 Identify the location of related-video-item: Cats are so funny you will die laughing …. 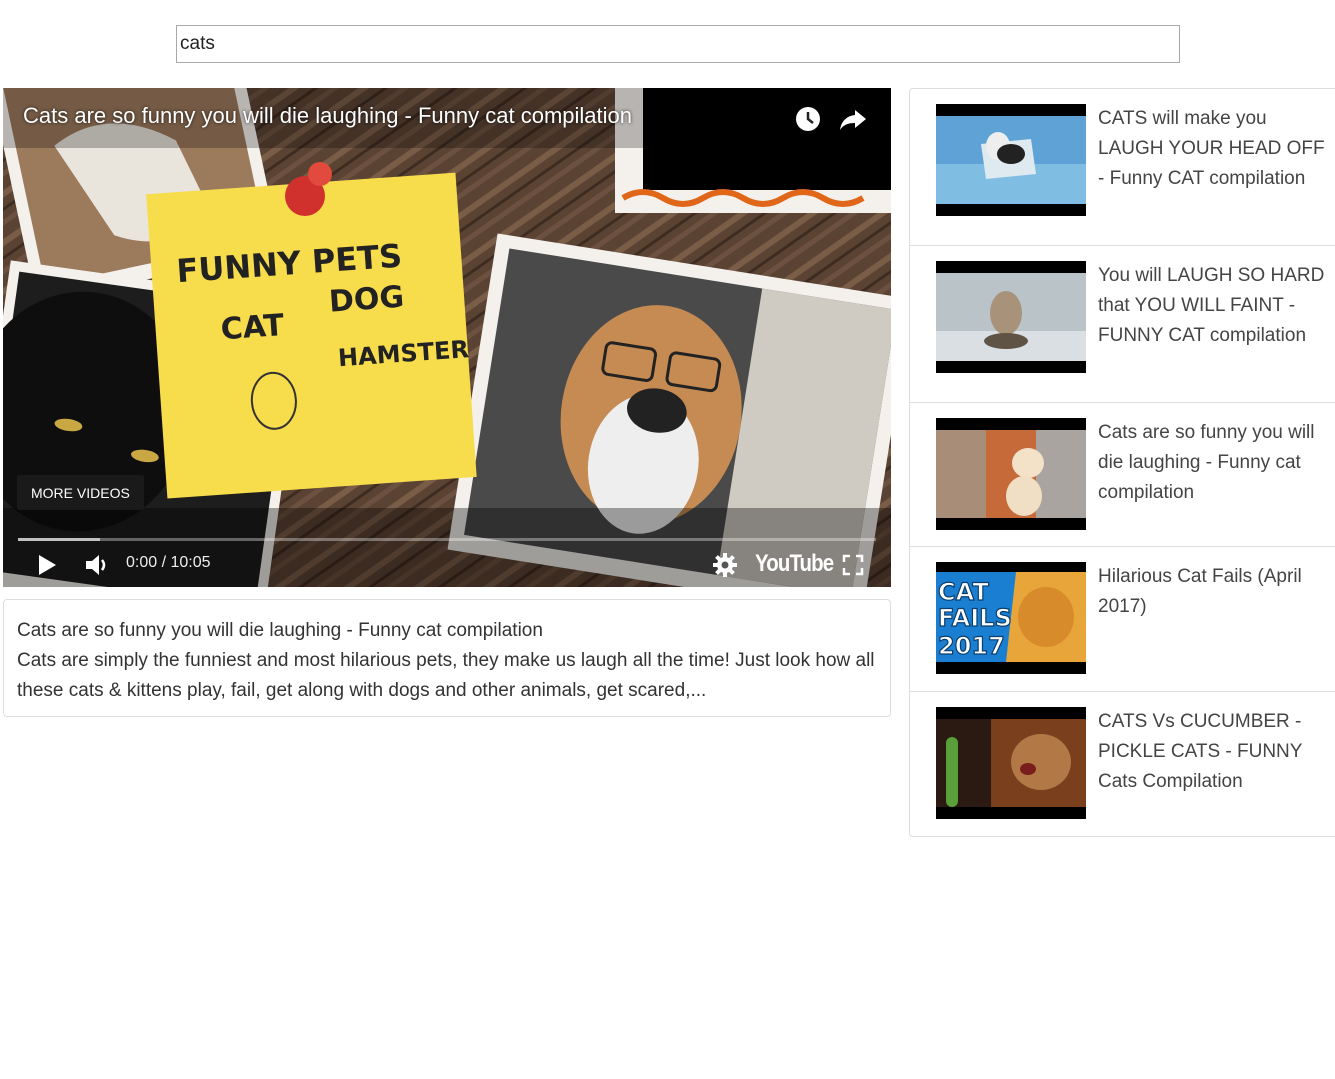
(1122, 475).